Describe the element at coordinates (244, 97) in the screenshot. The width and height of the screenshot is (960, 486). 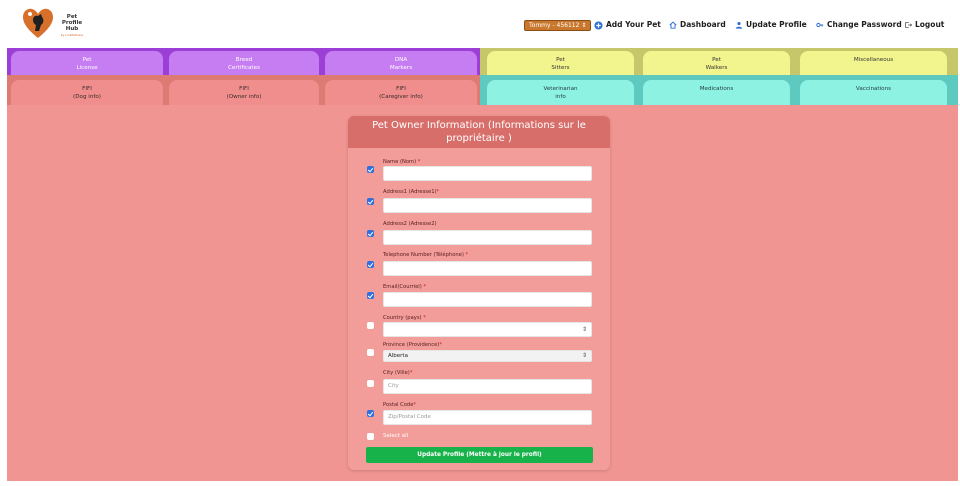
I see `tab-line2: (Owner info)` at that location.